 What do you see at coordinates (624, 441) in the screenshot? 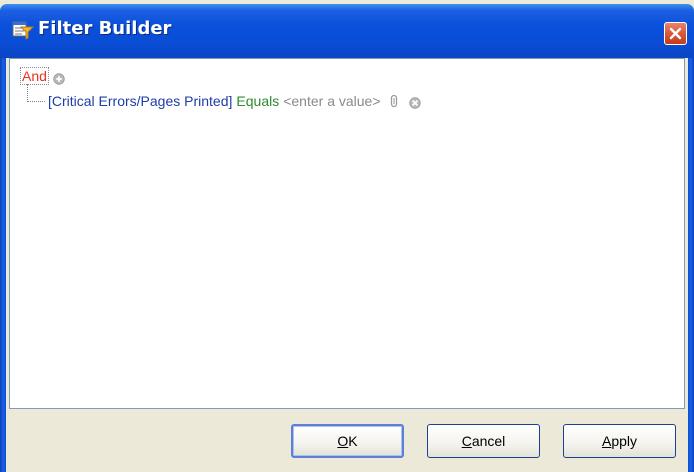
I see `apply-label-rest: pply` at bounding box center [624, 441].